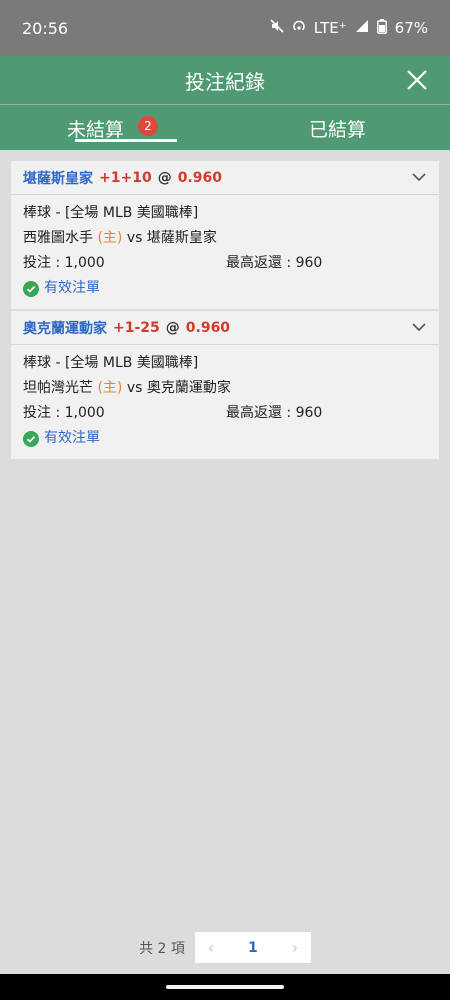 This screenshot has width=450, height=1000. What do you see at coordinates (45, 28) in the screenshot?
I see `status-time: 20:56` at bounding box center [45, 28].